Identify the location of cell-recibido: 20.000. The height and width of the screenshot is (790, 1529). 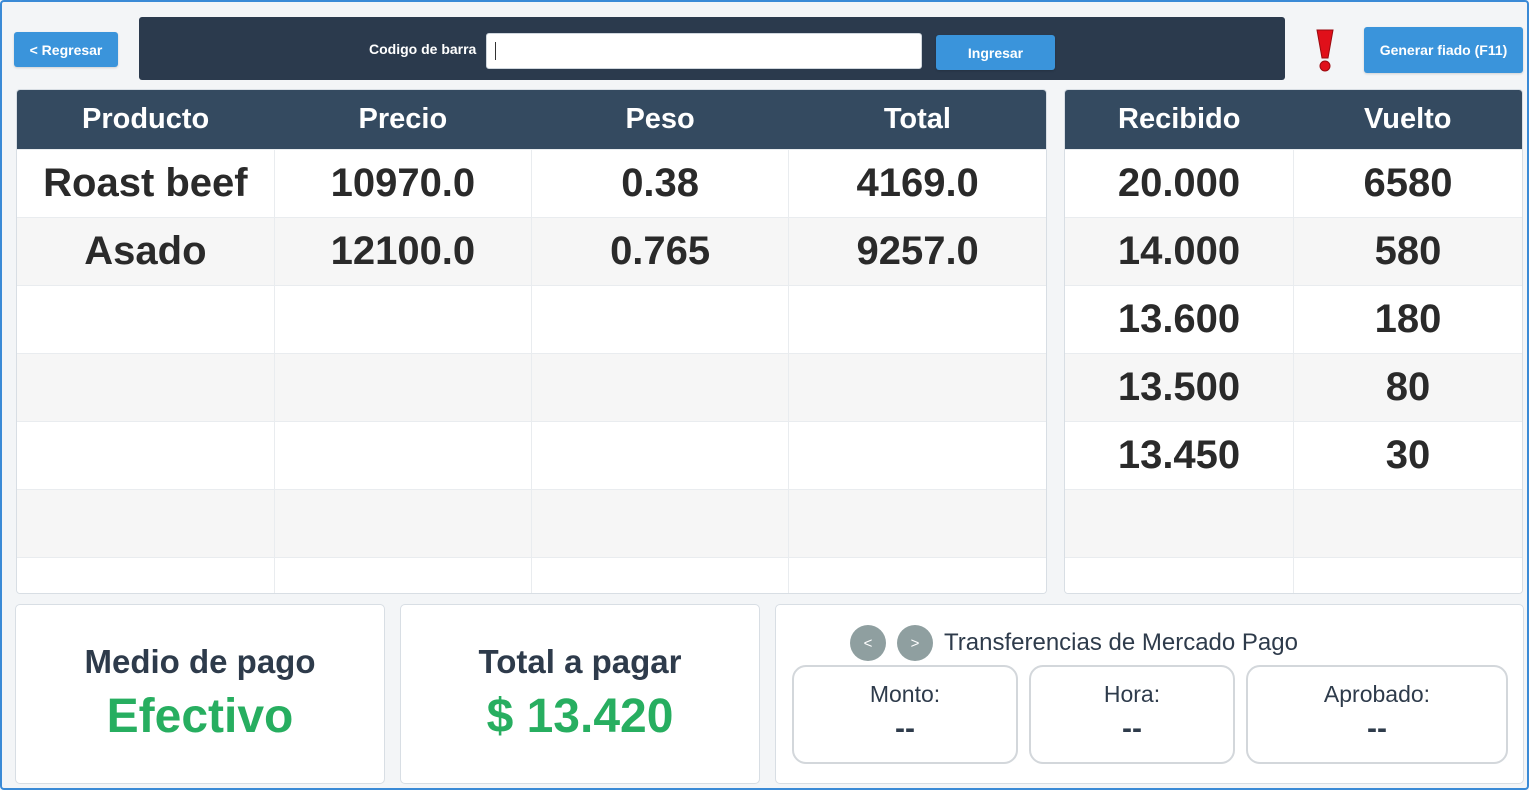
(1179, 183).